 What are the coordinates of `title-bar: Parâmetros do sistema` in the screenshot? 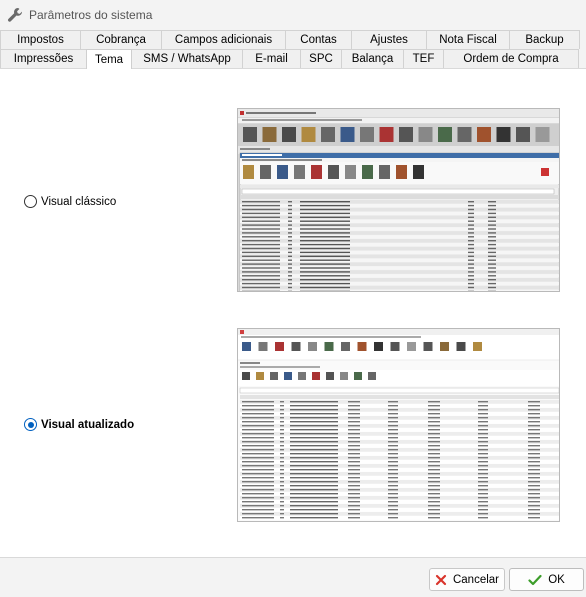 It's located at (293, 15).